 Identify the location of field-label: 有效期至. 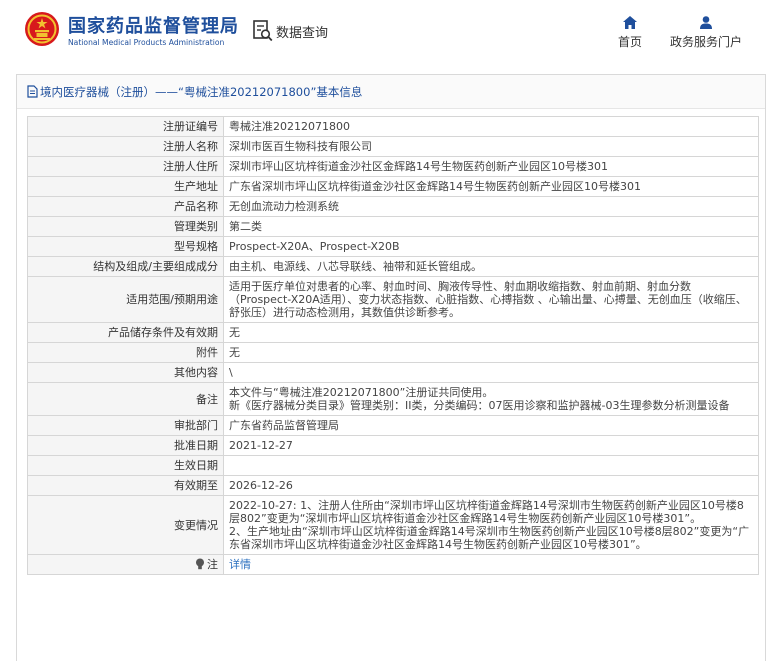
(125, 485).